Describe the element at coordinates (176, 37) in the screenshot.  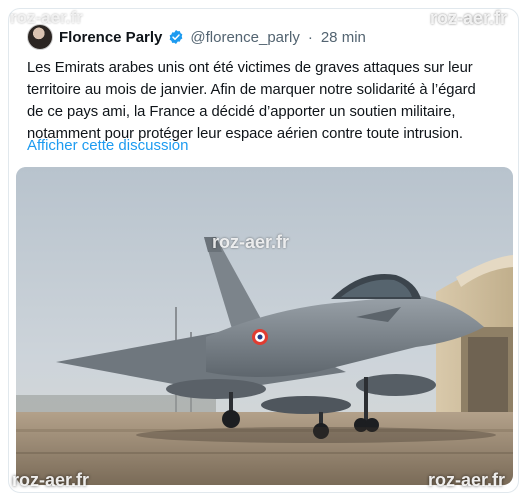
I see `verified-badge-icon` at that location.